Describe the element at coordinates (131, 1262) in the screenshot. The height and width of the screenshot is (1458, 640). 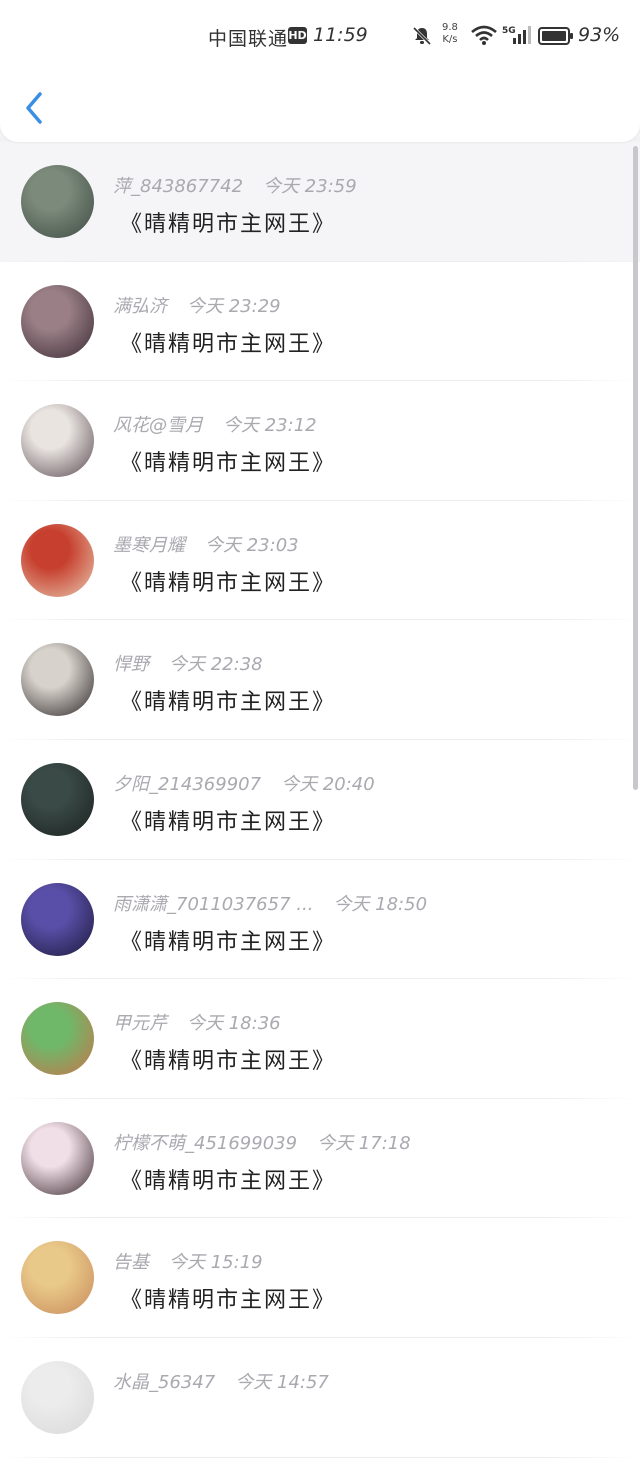
I see `user-name: 告基` at that location.